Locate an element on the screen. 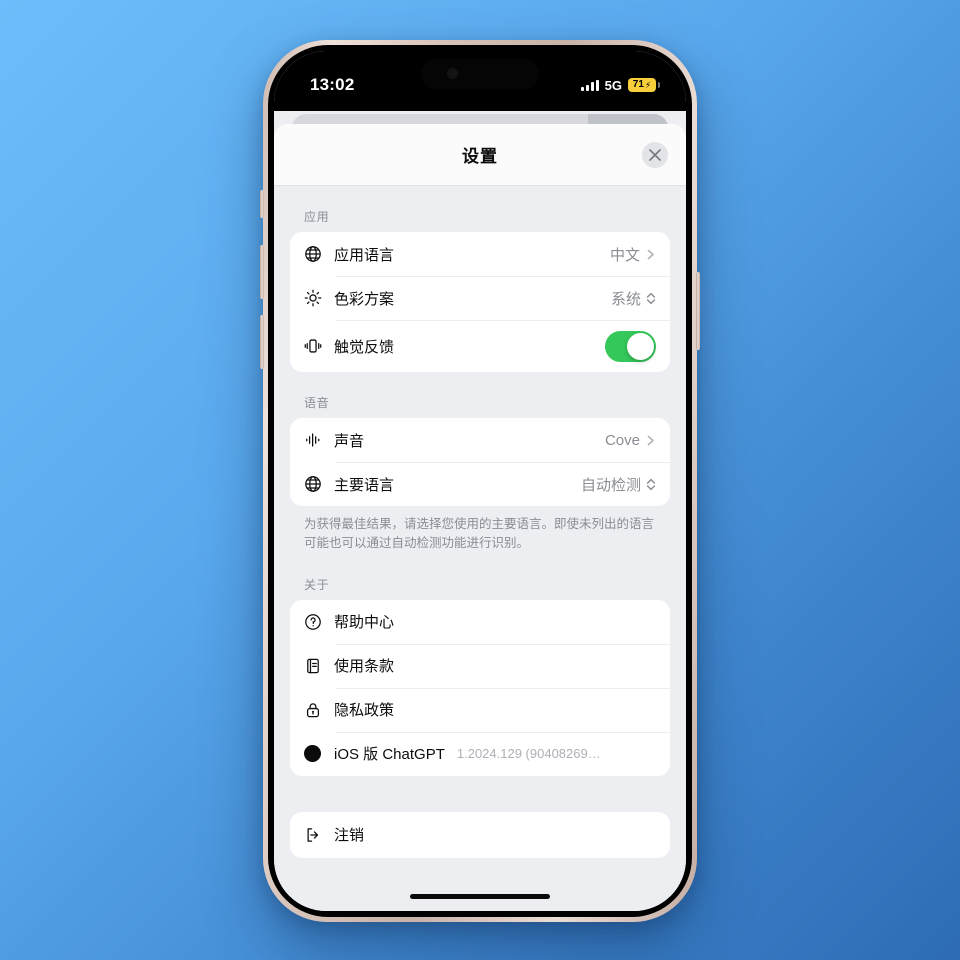  page-title: 设置 is located at coordinates (480, 156).